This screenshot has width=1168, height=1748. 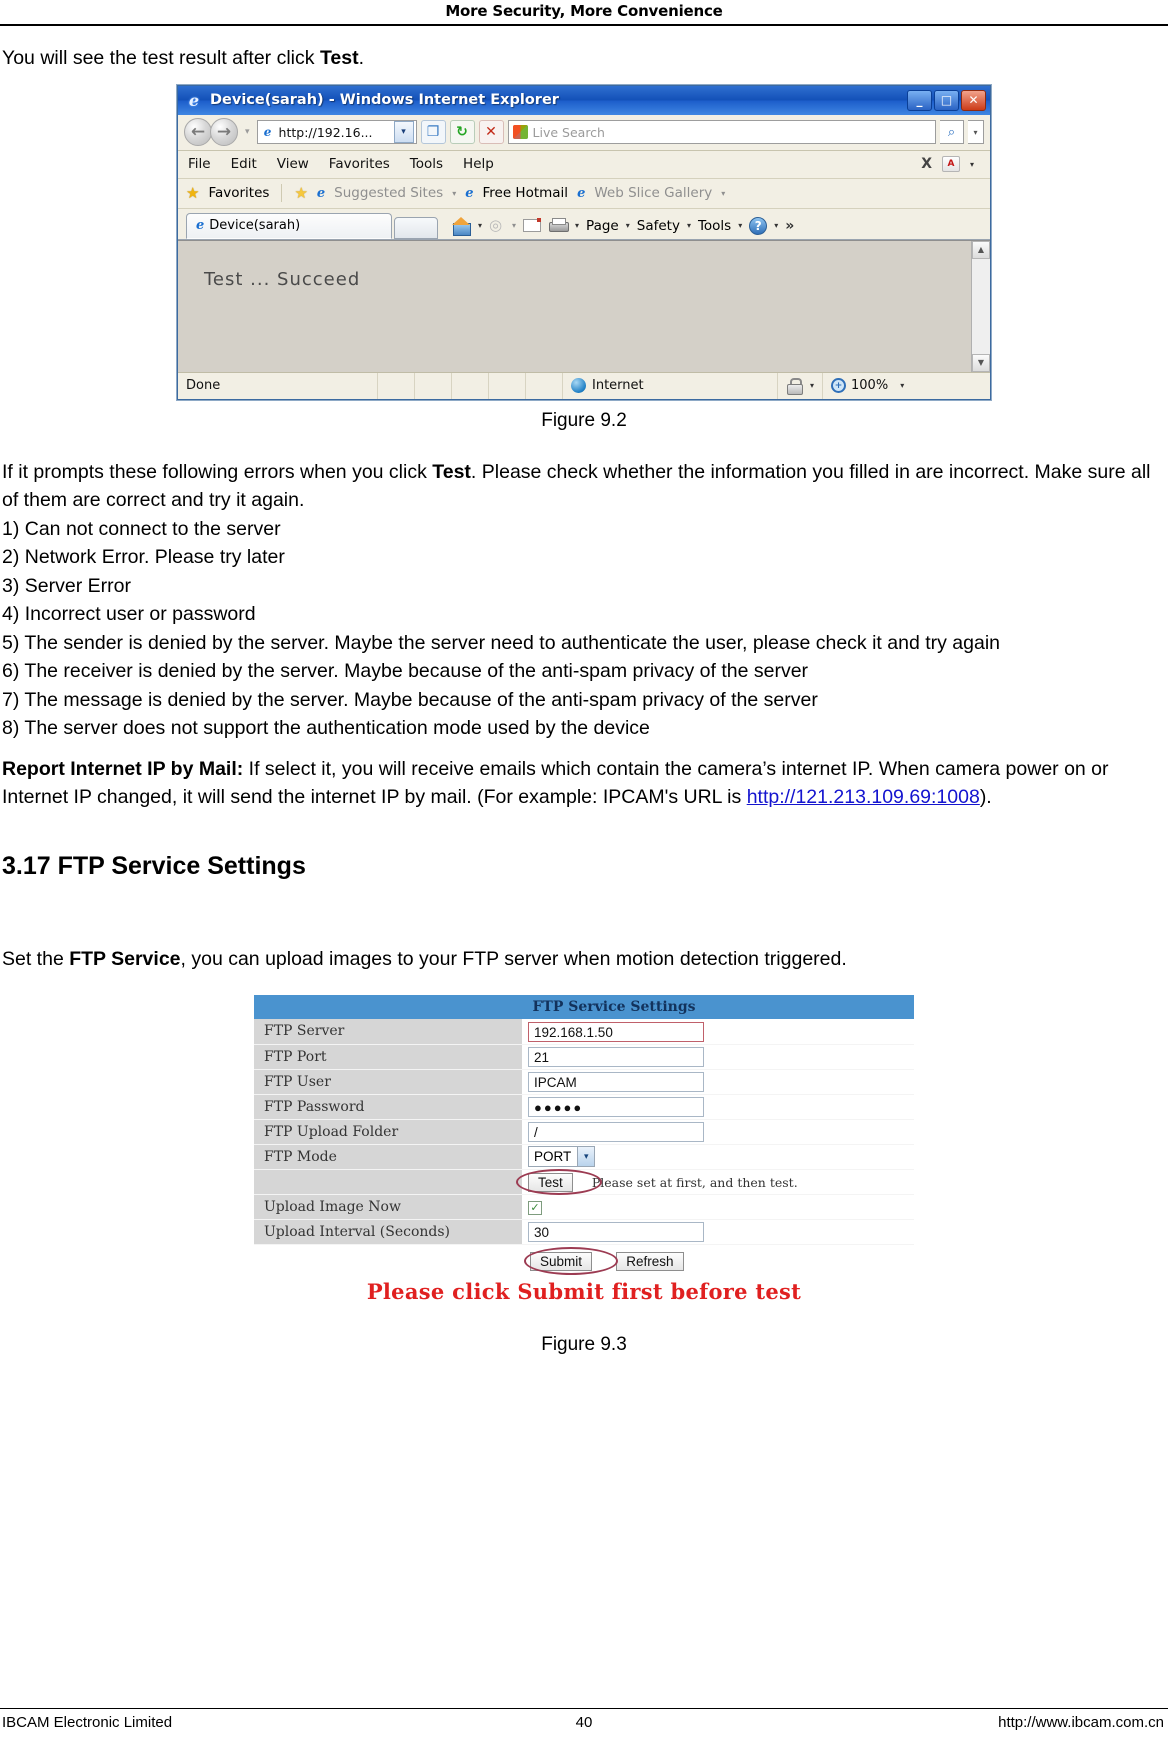 I want to click on ftp-upload-folder-input: /, so click(x=616, y=1131).